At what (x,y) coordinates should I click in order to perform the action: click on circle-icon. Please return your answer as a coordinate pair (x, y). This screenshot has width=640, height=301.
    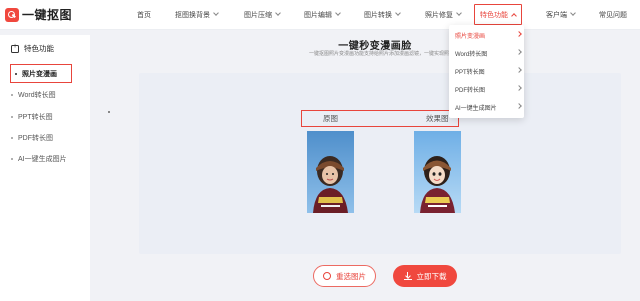
    Looking at the image, I should click on (327, 276).